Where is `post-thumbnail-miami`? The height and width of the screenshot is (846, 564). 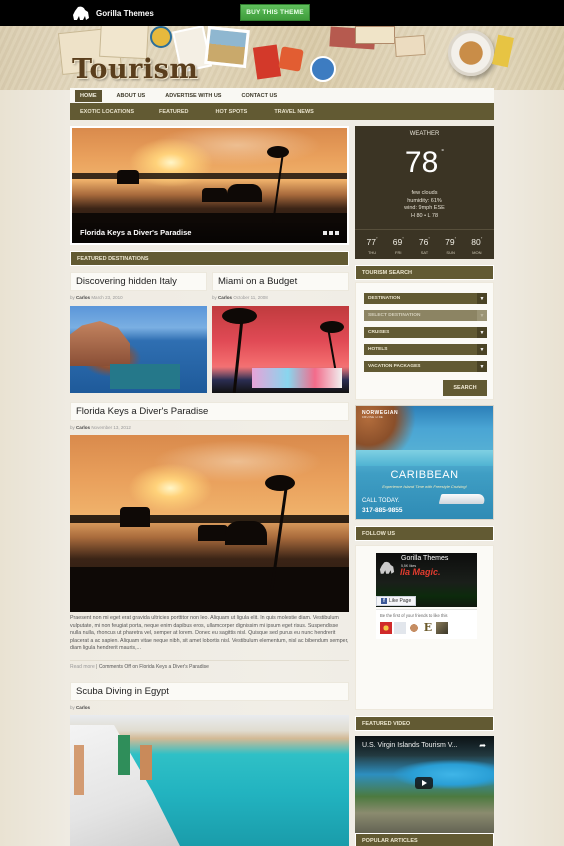 post-thumbnail-miami is located at coordinates (280, 349).